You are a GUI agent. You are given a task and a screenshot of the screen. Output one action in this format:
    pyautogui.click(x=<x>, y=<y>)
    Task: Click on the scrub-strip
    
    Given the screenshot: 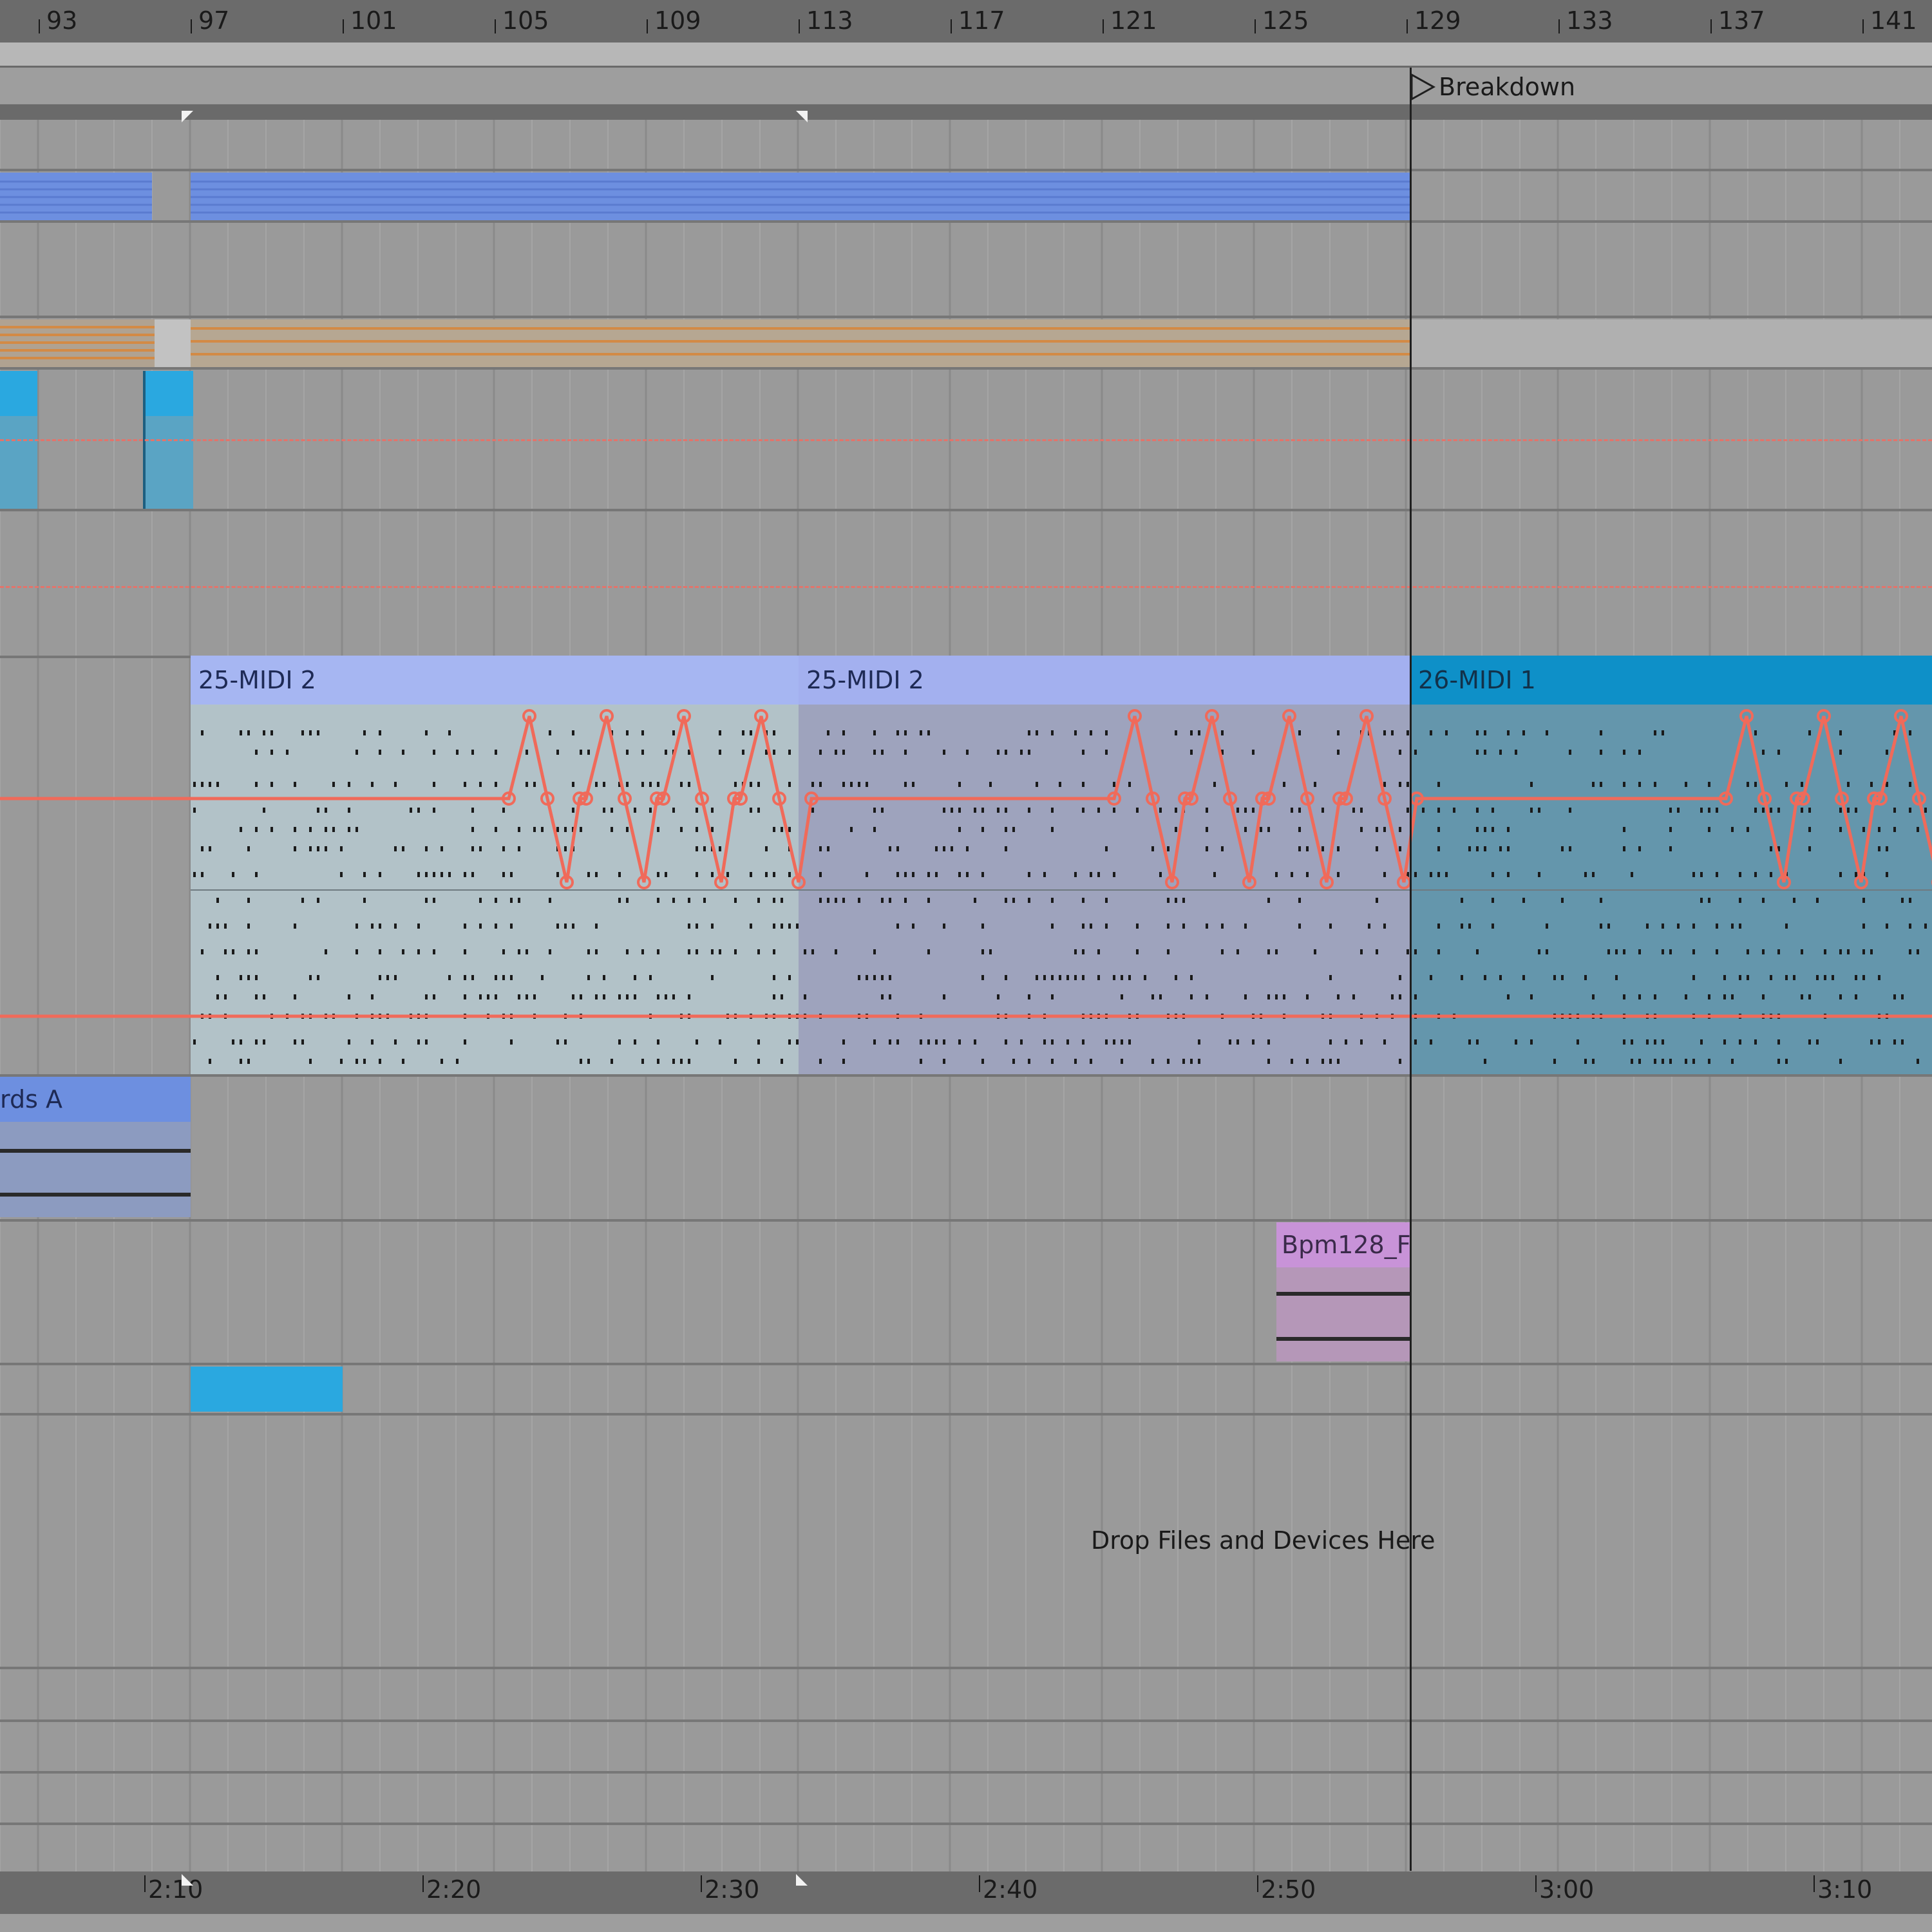 What is the action you would take?
    pyautogui.click(x=966, y=56)
    